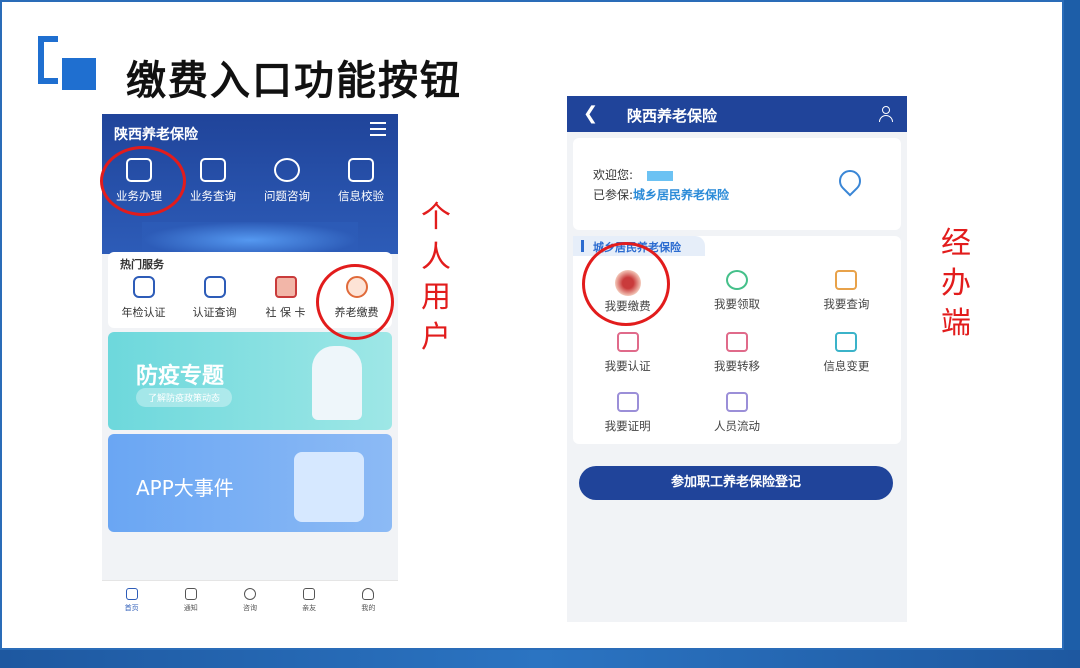 This screenshot has width=1080, height=668. Describe the element at coordinates (180, 376) in the screenshot. I see `banner-title: 防疫专题` at that location.